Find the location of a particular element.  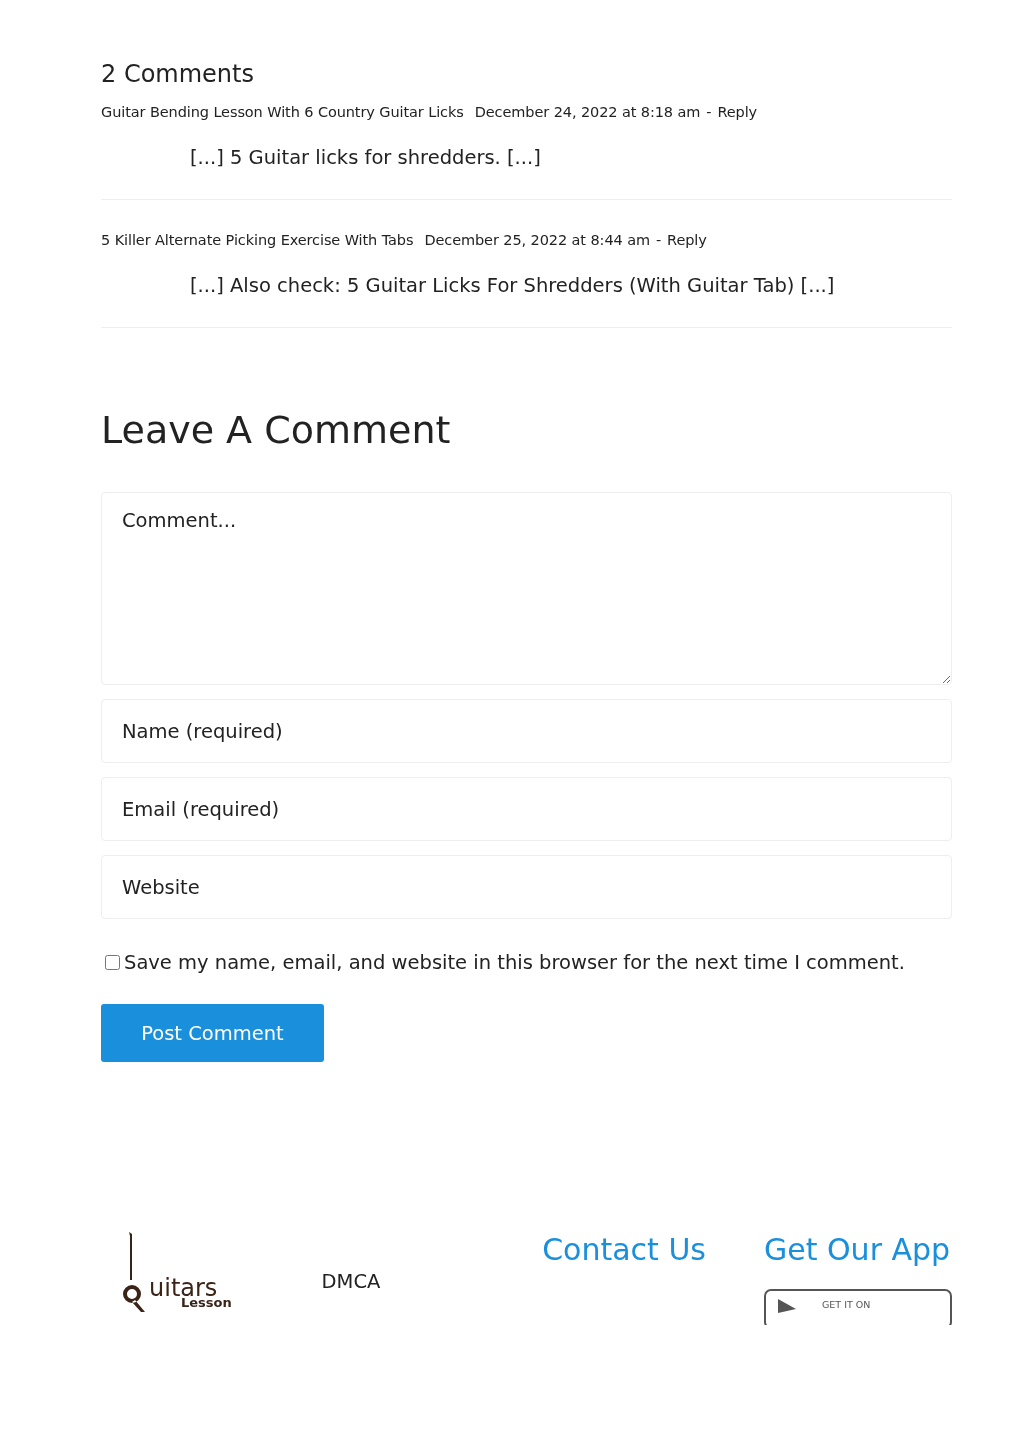

comment-author: 5 Killer Alternate Picking Exercise With Tabs is located at coordinates (257, 240).